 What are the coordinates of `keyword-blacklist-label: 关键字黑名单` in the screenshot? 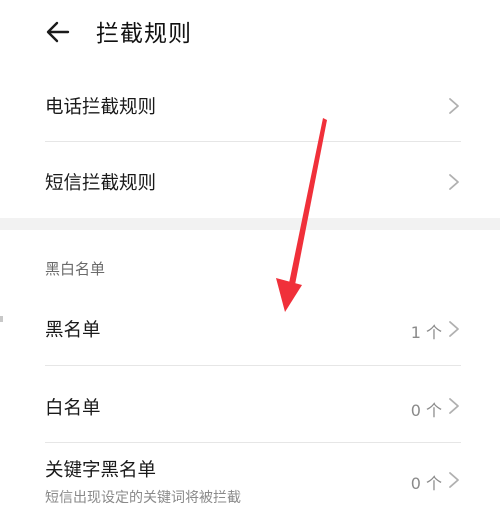 It's located at (101, 470).